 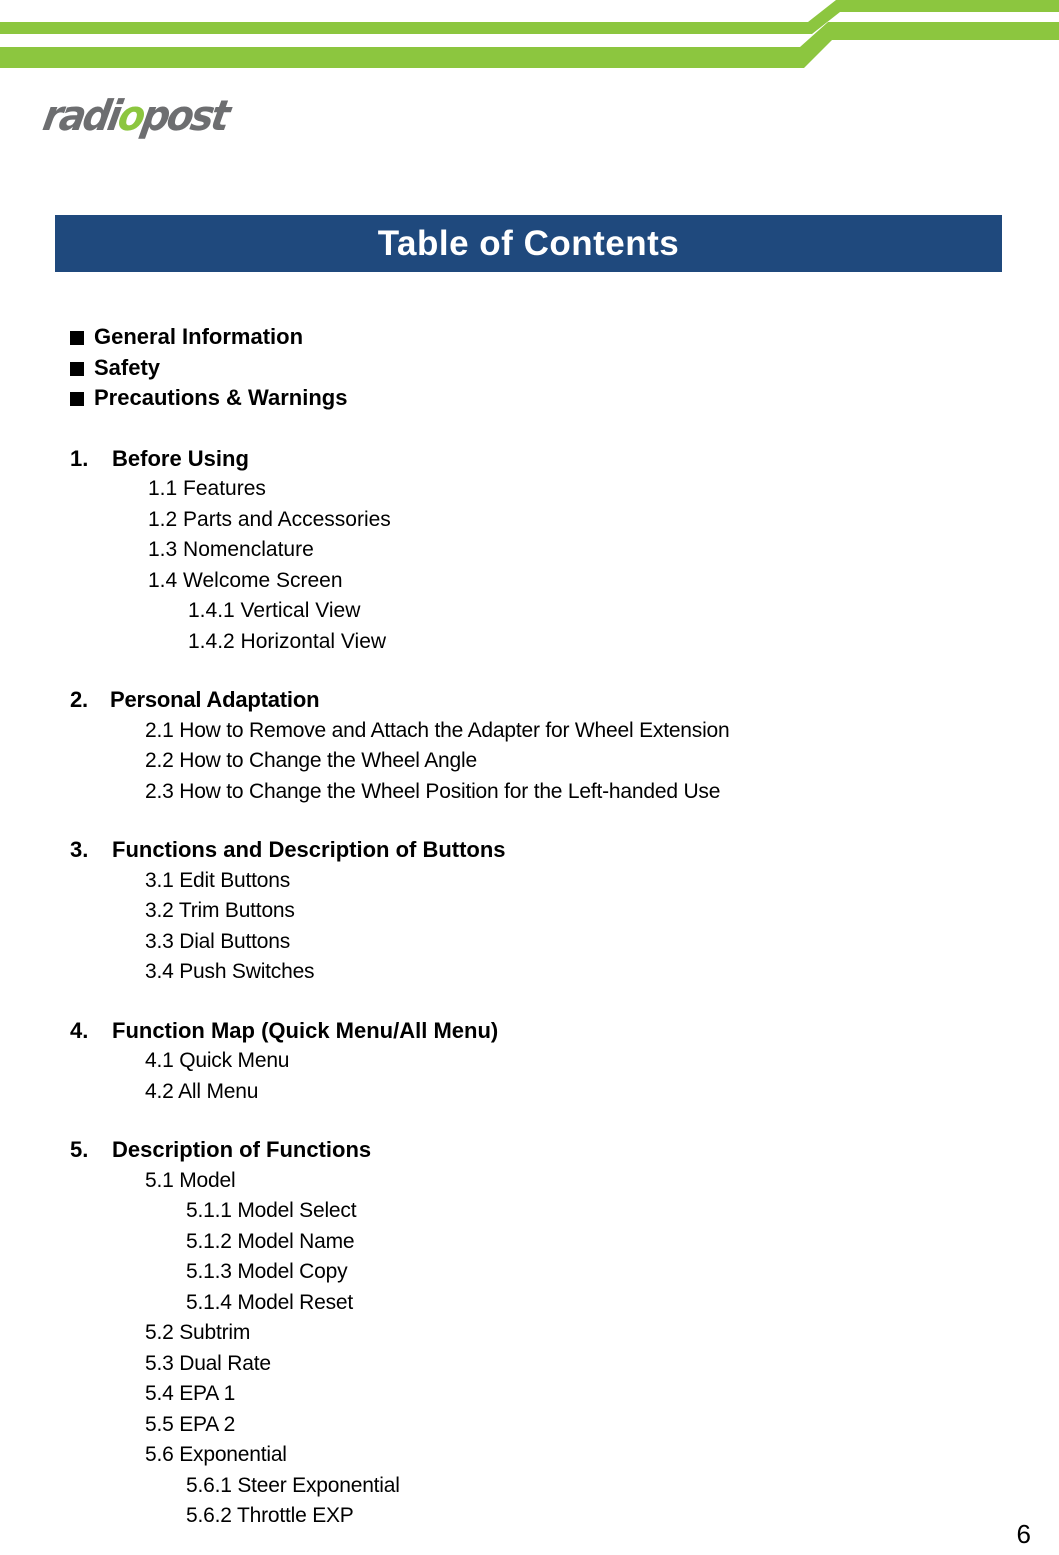 I want to click on section-title: Function Map (Quick Menu/All Menu), so click(x=305, y=1030).